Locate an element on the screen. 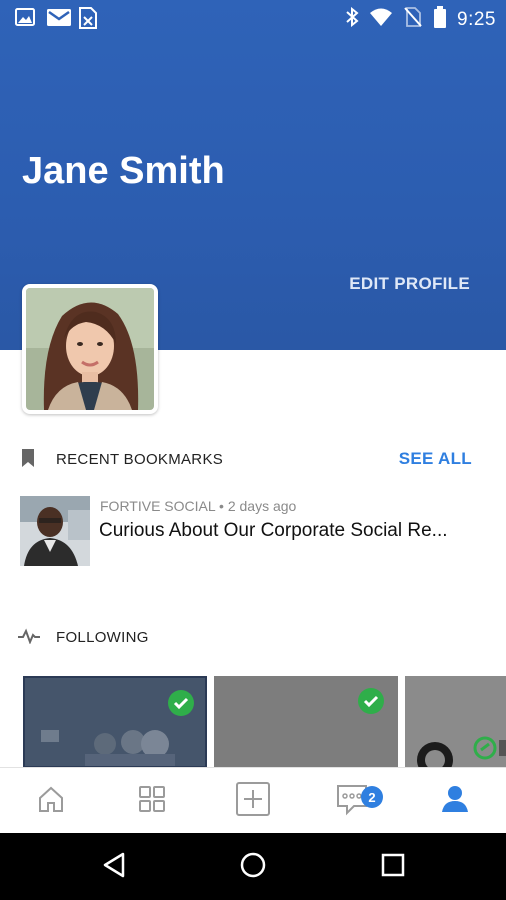 This screenshot has width=506, height=900. see-all-button: SEE ALL is located at coordinates (435, 459).